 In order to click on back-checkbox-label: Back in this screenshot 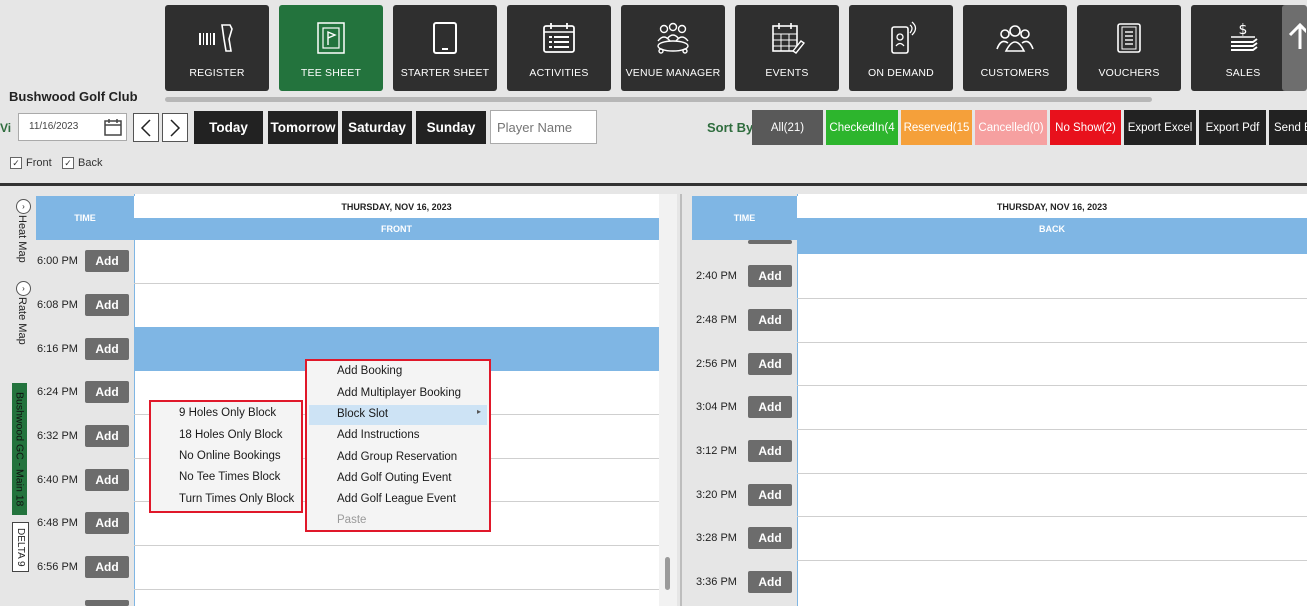, I will do `click(90, 163)`.